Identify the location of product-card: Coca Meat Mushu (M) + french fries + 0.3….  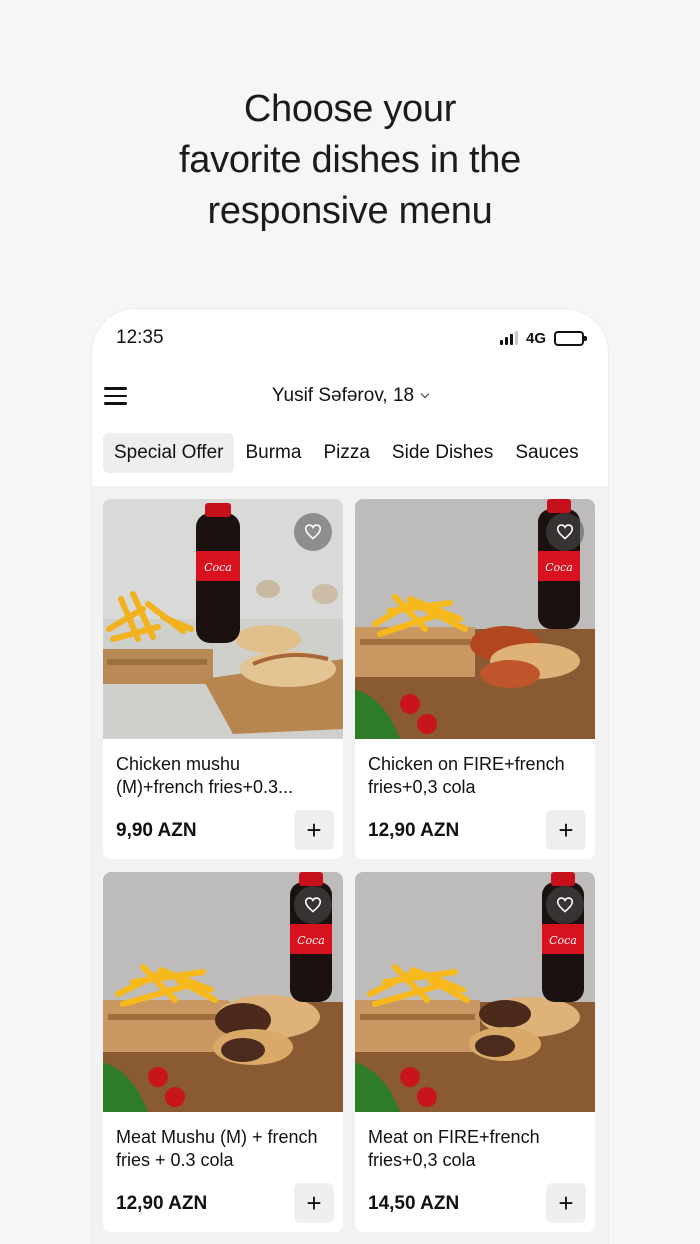
(223, 1052).